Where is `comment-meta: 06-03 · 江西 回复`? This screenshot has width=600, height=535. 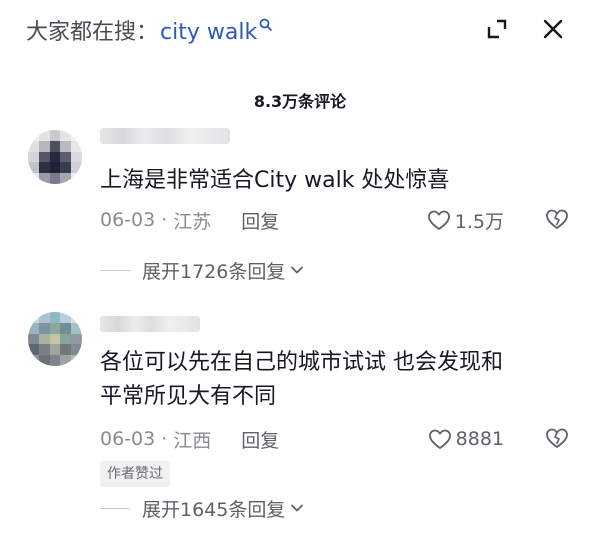
comment-meta: 06-03 · 江西 回复 is located at coordinates (189, 439).